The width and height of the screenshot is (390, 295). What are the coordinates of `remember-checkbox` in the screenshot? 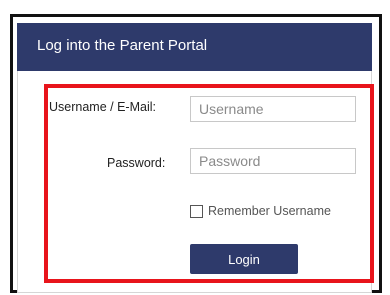 It's located at (196, 211).